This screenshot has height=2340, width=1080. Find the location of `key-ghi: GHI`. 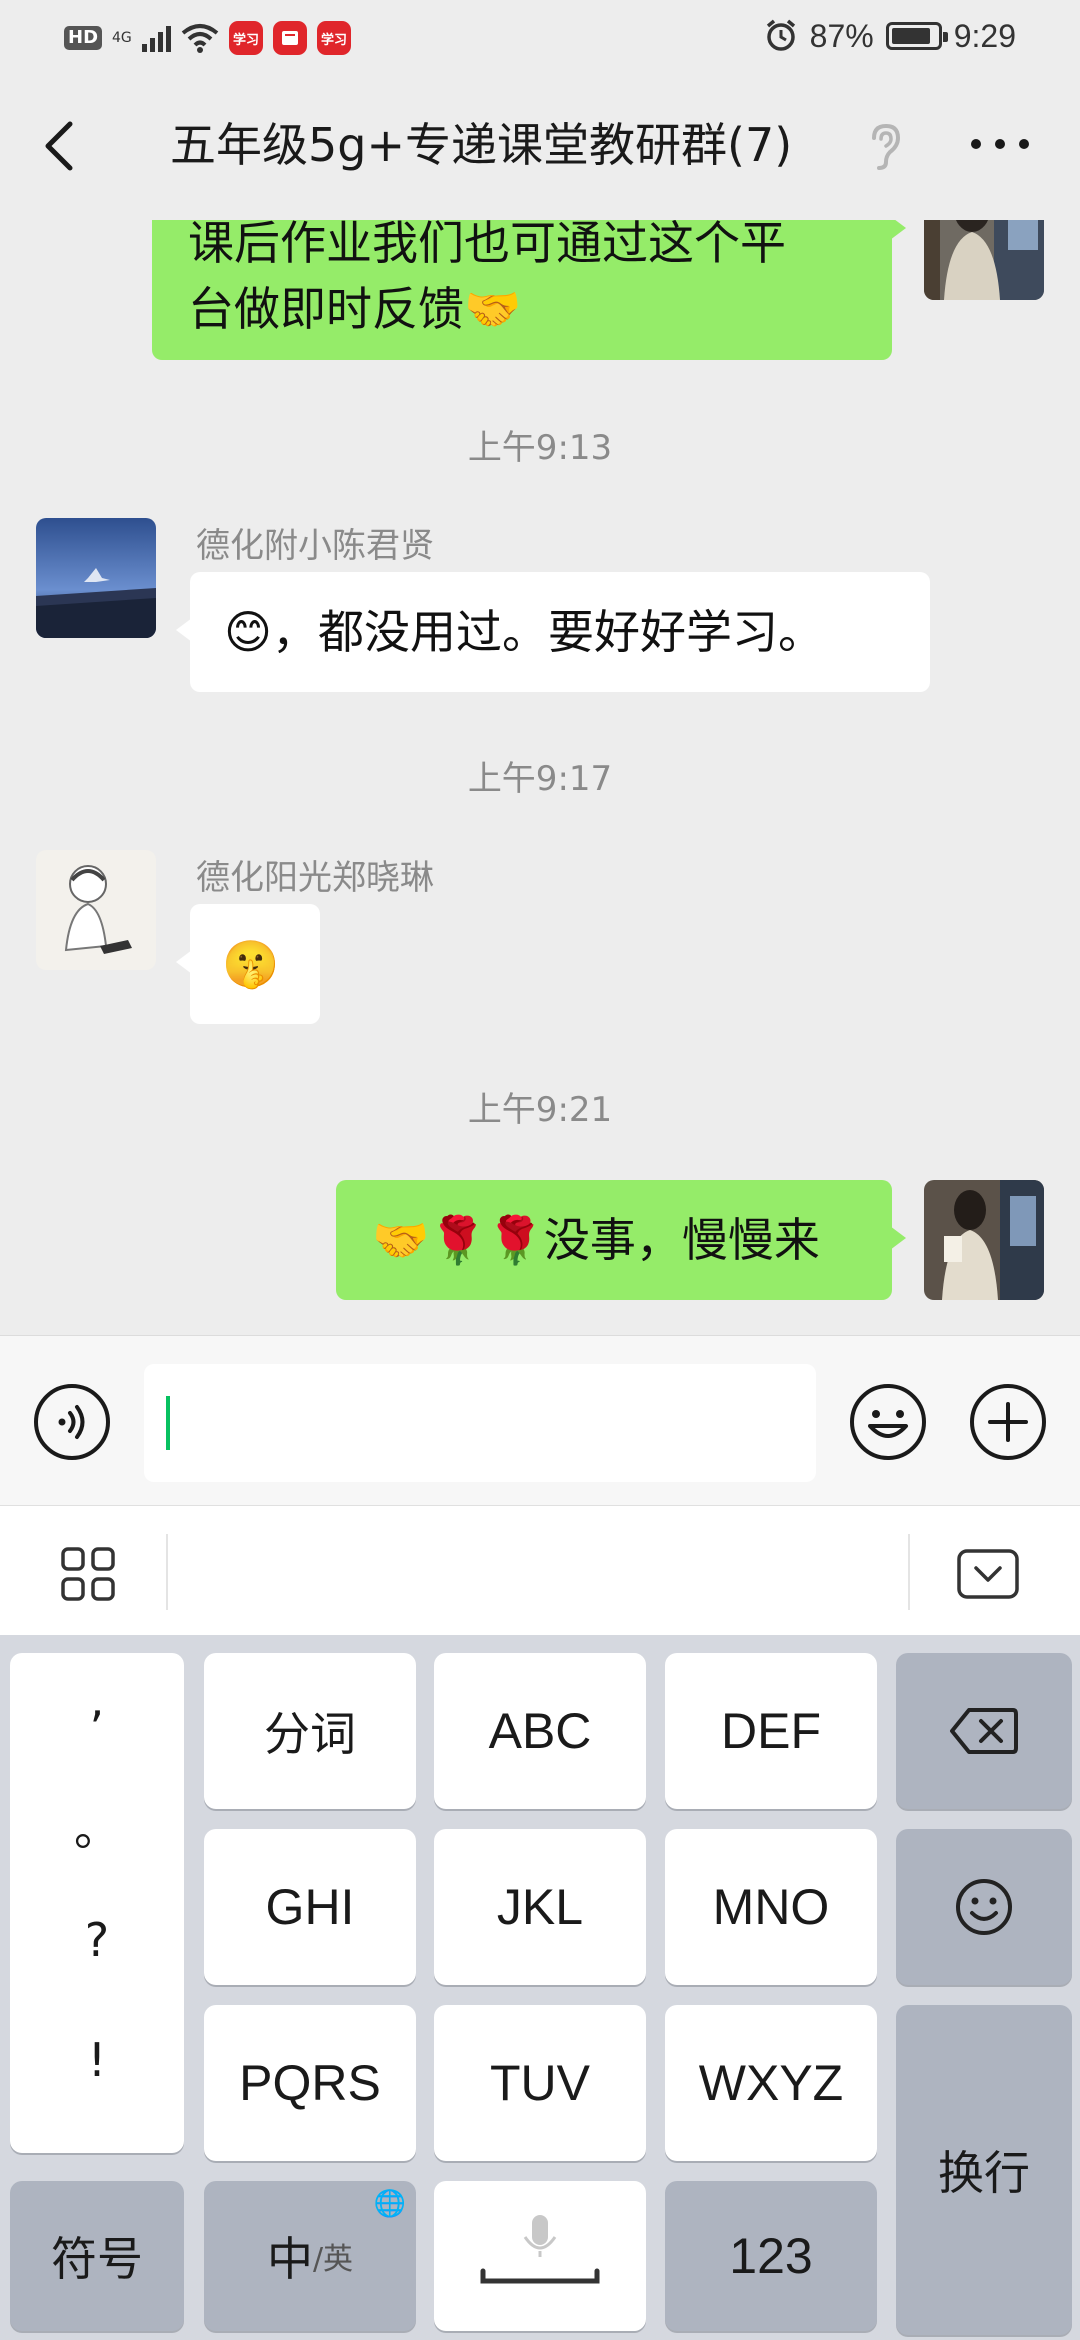

key-ghi: GHI is located at coordinates (310, 1907).